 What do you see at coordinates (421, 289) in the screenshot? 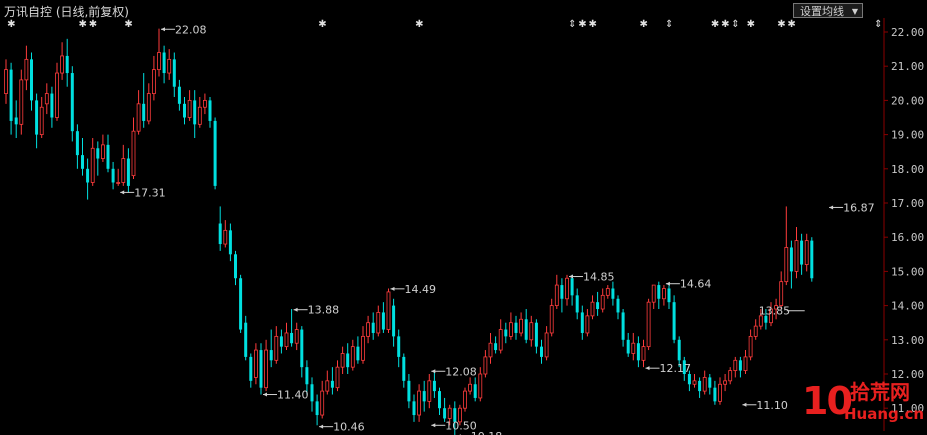
I see `annotation-label: 14.49` at bounding box center [421, 289].